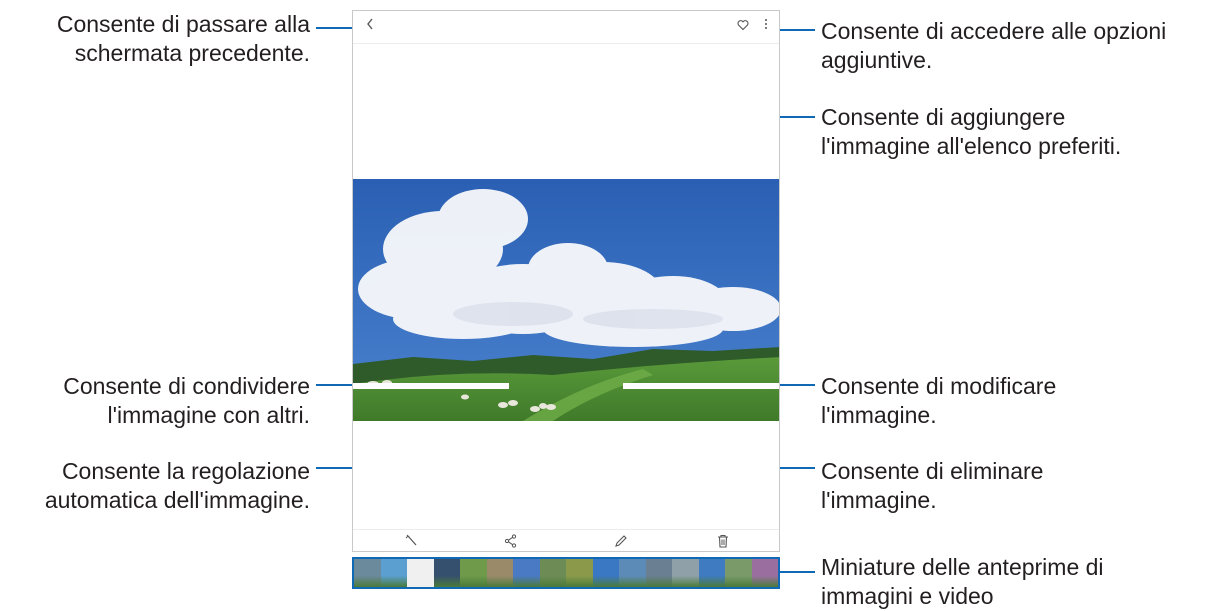  I want to click on more-options-button, so click(766, 26).